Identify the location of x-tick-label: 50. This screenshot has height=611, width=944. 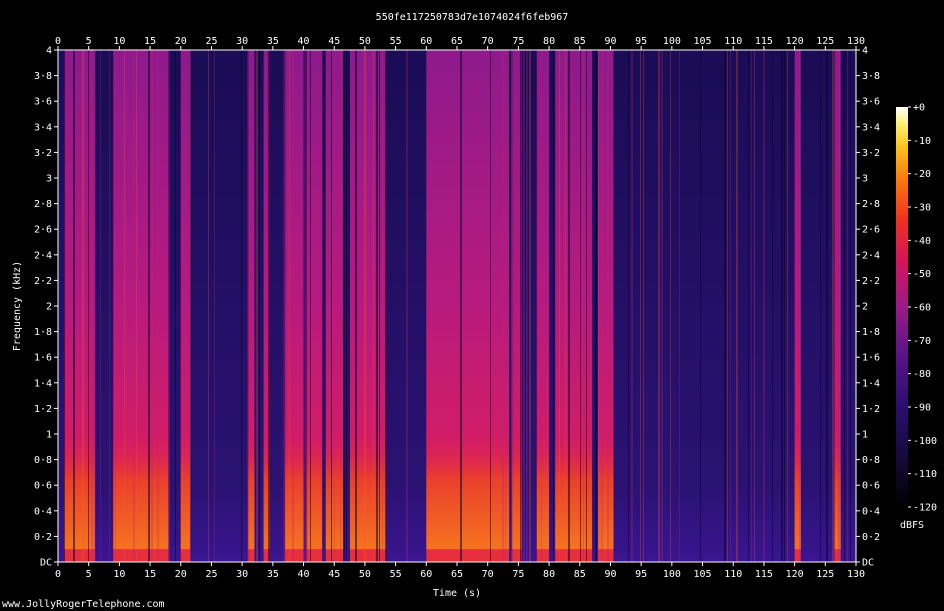
(365, 574).